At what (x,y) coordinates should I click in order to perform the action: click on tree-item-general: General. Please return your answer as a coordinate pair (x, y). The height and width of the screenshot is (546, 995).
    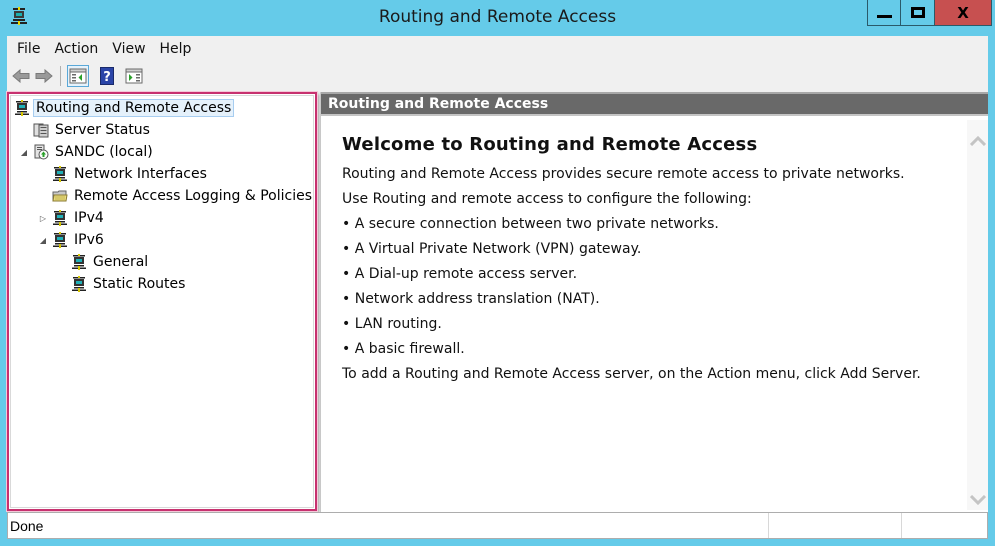
    Looking at the image, I should click on (111, 262).